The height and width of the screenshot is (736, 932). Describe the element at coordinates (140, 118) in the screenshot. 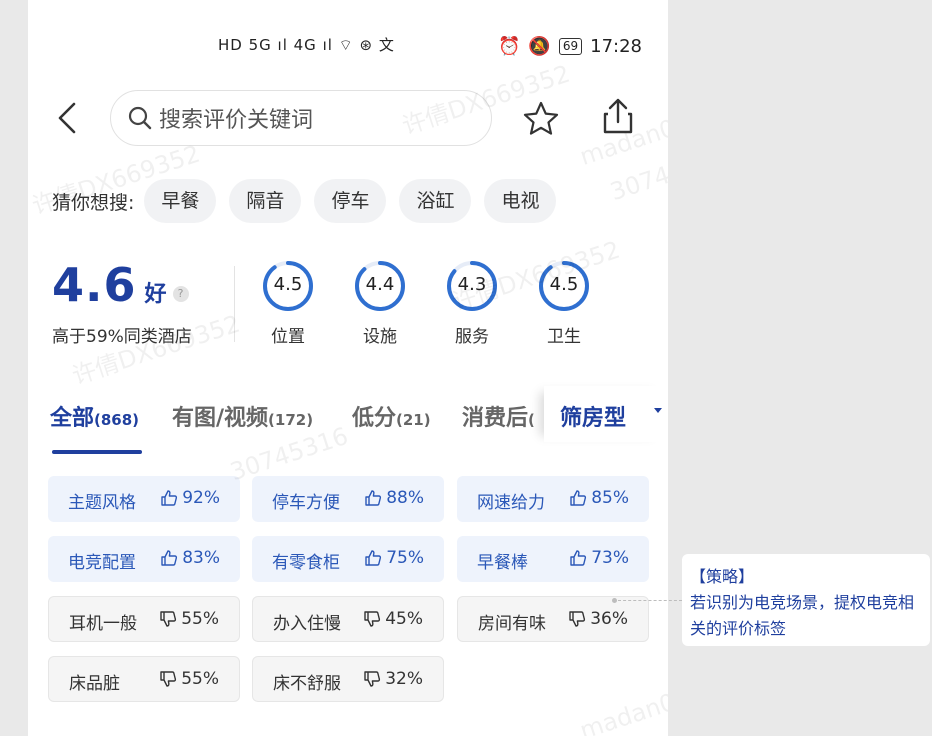

I see `search-icon` at that location.